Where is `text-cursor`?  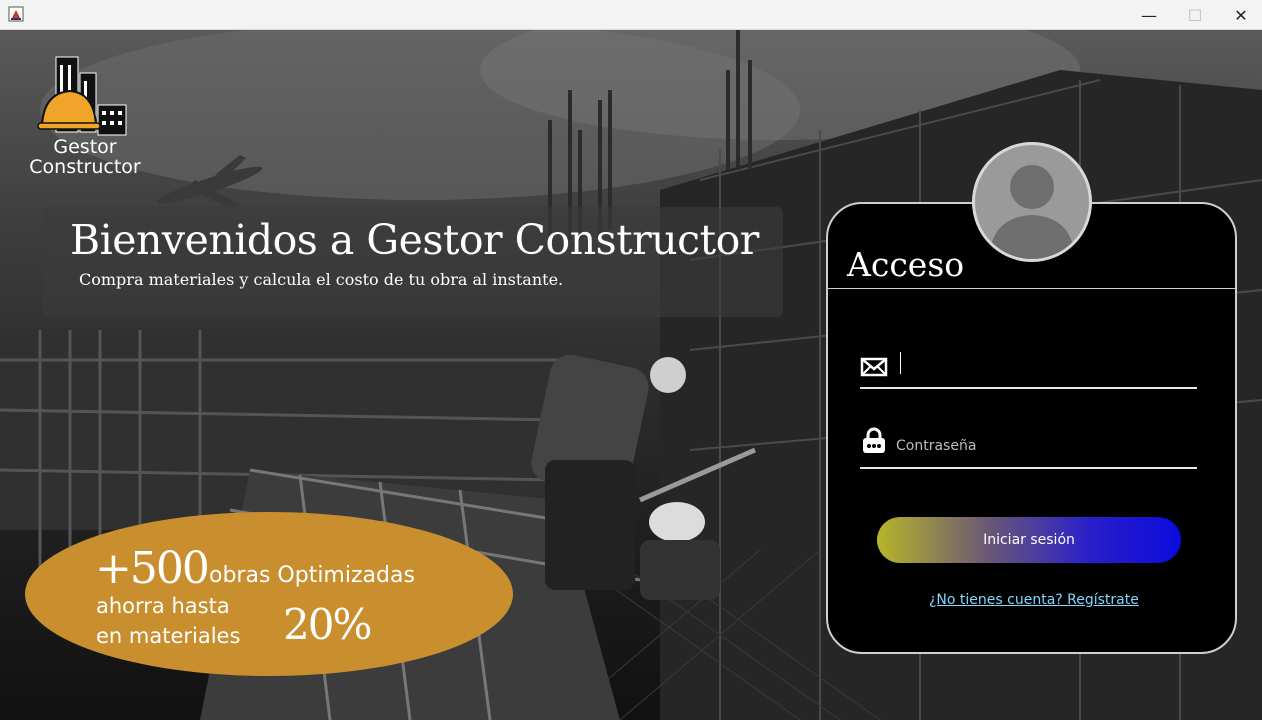
text-cursor is located at coordinates (900, 363).